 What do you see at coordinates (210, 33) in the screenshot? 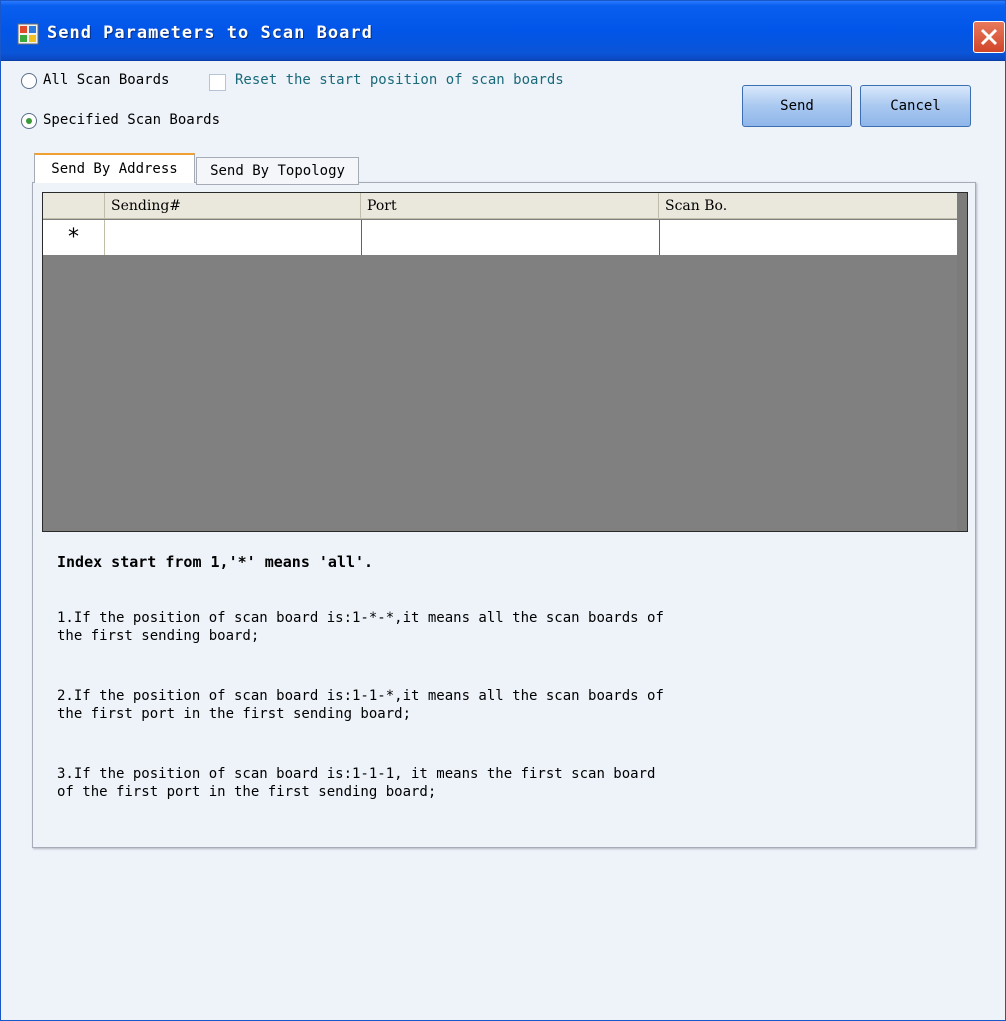
I see `window-title: Send Parameters to Scan Board` at bounding box center [210, 33].